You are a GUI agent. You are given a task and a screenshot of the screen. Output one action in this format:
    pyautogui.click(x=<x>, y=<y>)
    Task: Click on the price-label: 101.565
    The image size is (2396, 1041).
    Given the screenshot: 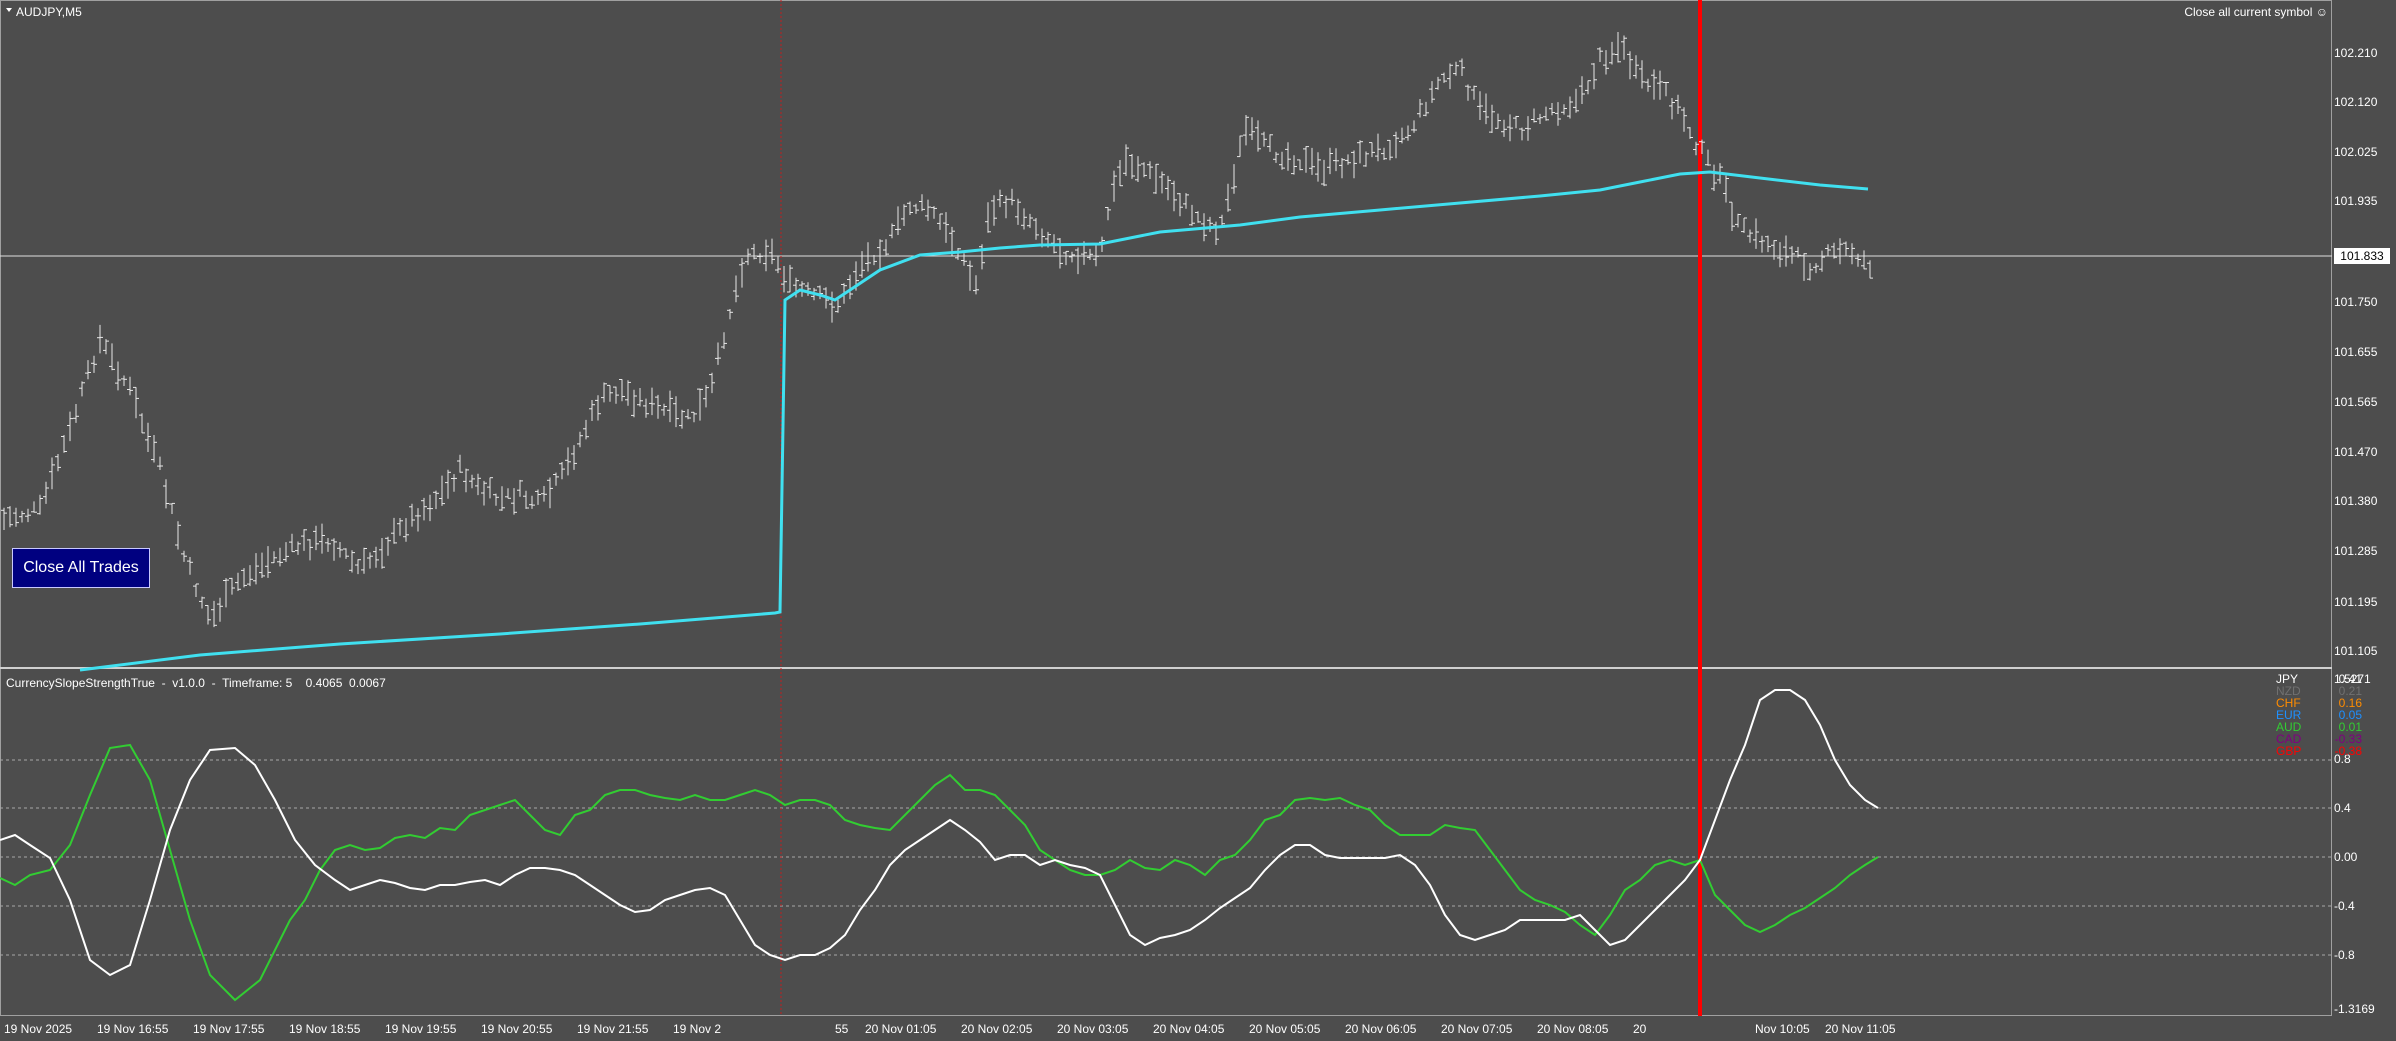 What is the action you would take?
    pyautogui.click(x=2356, y=402)
    